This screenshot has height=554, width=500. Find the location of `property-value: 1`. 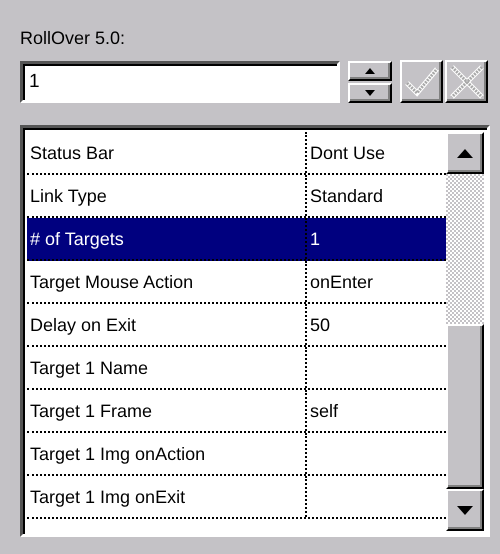

property-value: 1 is located at coordinates (315, 239).